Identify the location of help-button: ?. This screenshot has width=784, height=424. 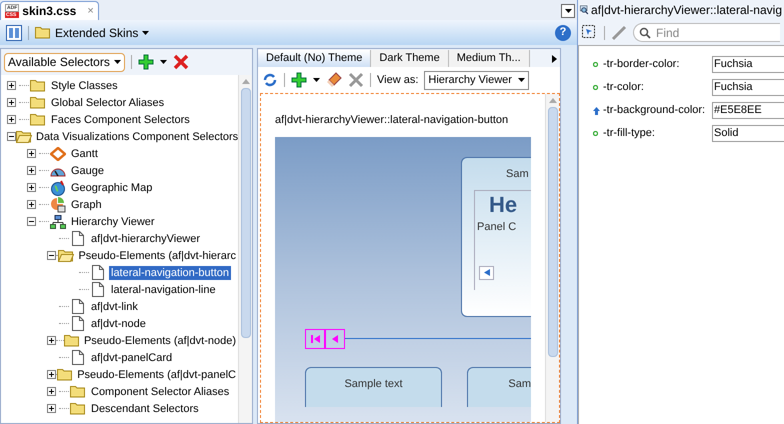
(563, 32).